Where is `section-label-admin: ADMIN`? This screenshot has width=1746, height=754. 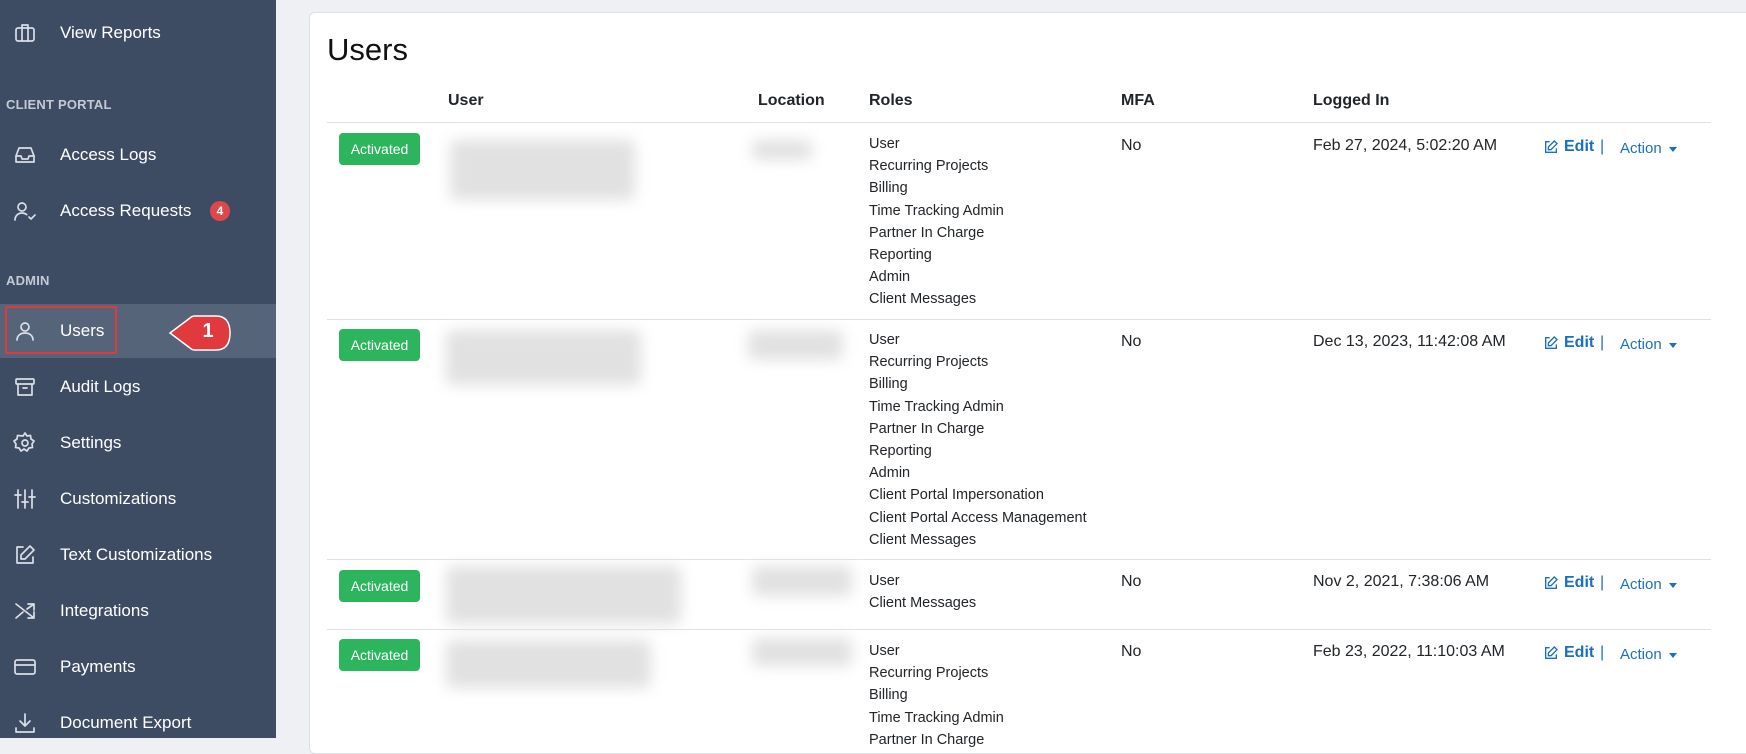
section-label-admin: ADMIN is located at coordinates (28, 280).